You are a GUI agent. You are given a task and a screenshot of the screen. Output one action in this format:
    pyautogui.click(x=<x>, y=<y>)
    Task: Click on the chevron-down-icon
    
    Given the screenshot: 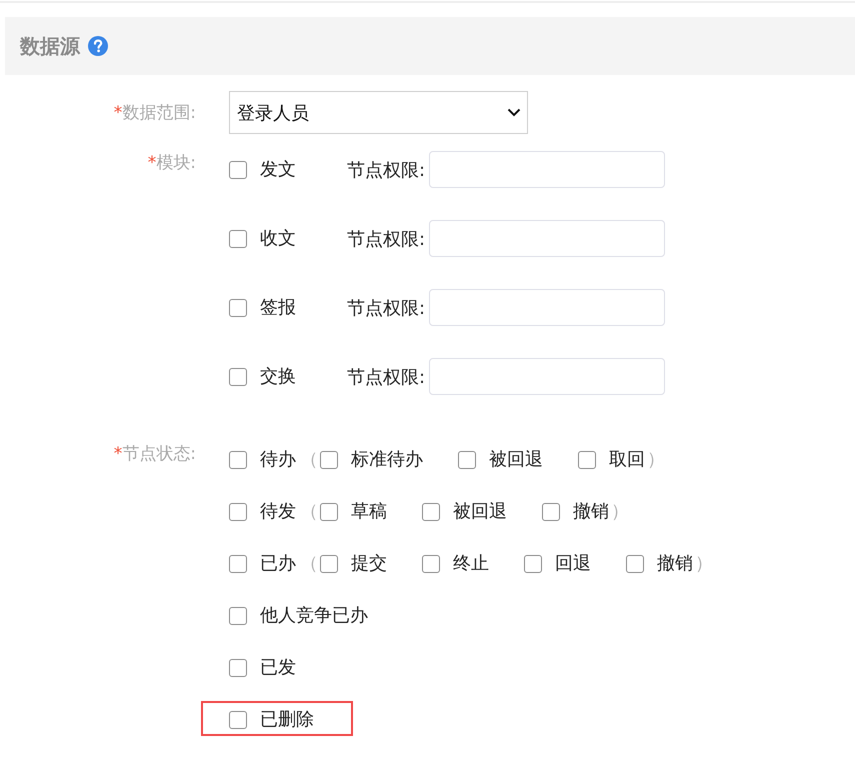 What is the action you would take?
    pyautogui.click(x=514, y=112)
    